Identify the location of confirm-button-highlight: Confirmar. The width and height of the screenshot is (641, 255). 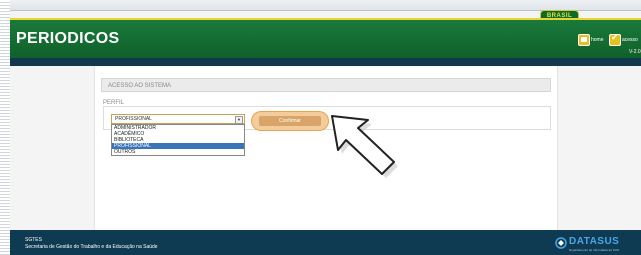
(290, 121).